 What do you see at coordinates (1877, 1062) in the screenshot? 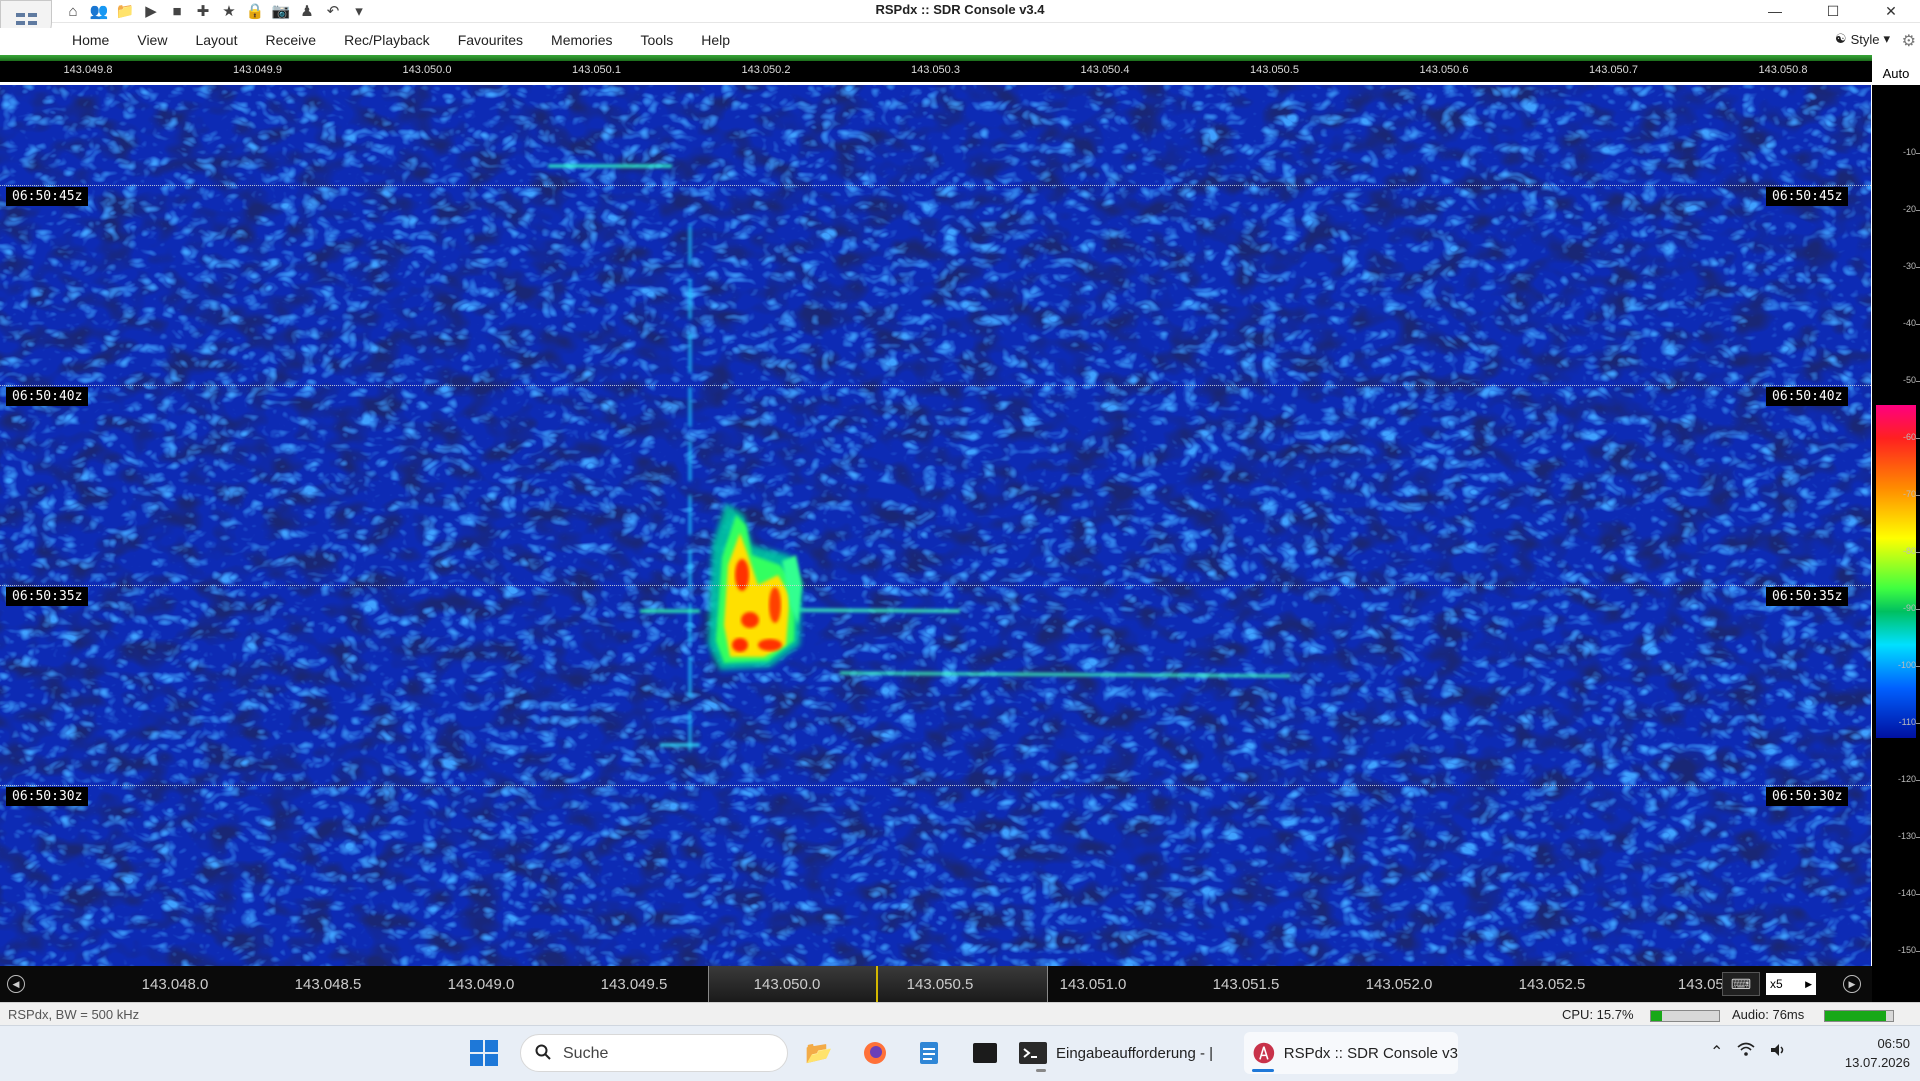
I see `clock-date: 13.07.2026` at bounding box center [1877, 1062].